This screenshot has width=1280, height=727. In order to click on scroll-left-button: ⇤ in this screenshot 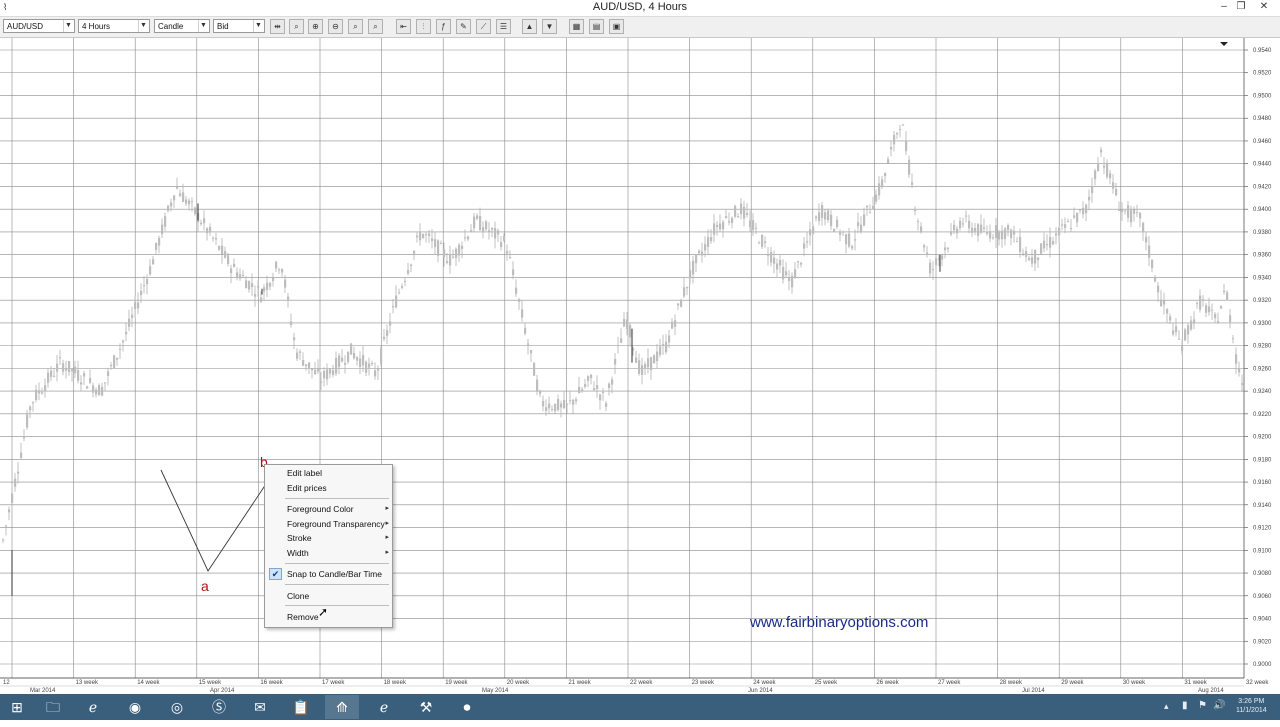, I will do `click(403, 26)`.